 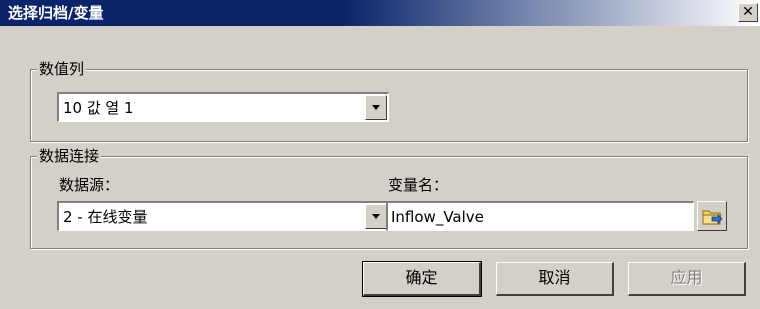 I want to click on cancel-button: 取消, so click(x=555, y=279).